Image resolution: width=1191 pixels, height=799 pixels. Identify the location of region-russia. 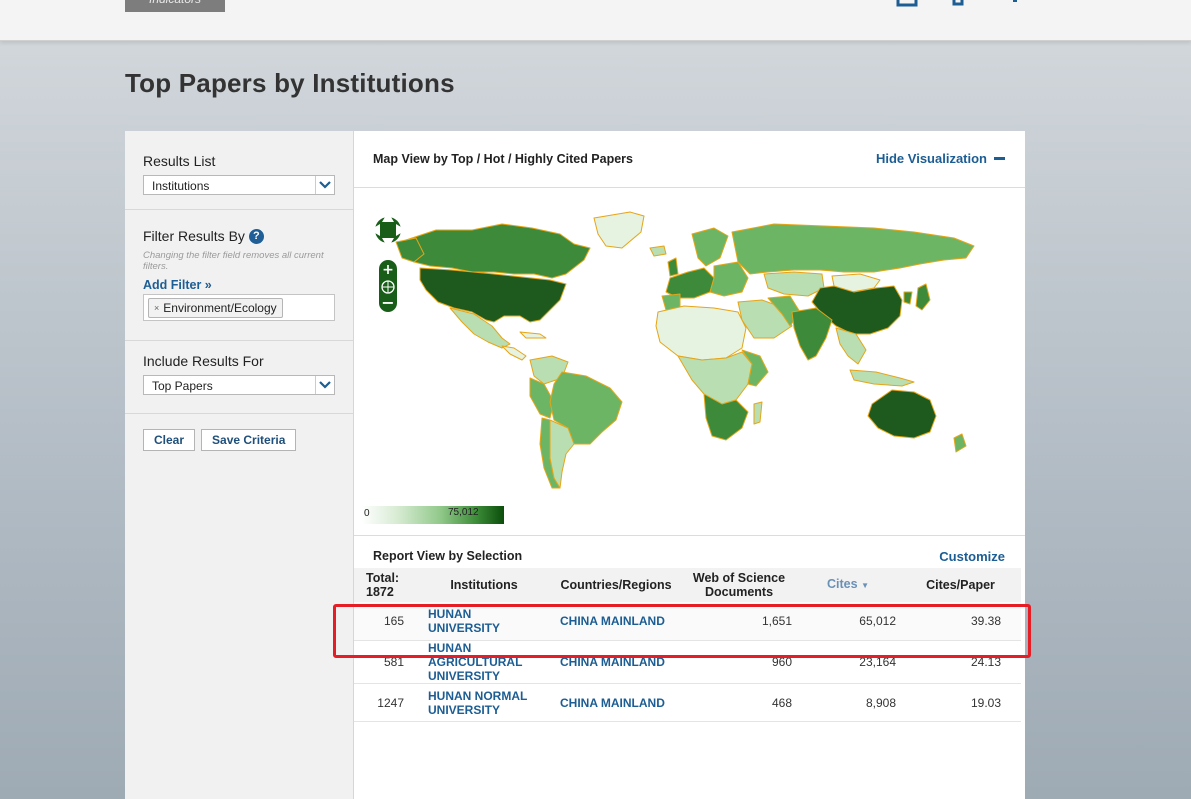
(853, 249).